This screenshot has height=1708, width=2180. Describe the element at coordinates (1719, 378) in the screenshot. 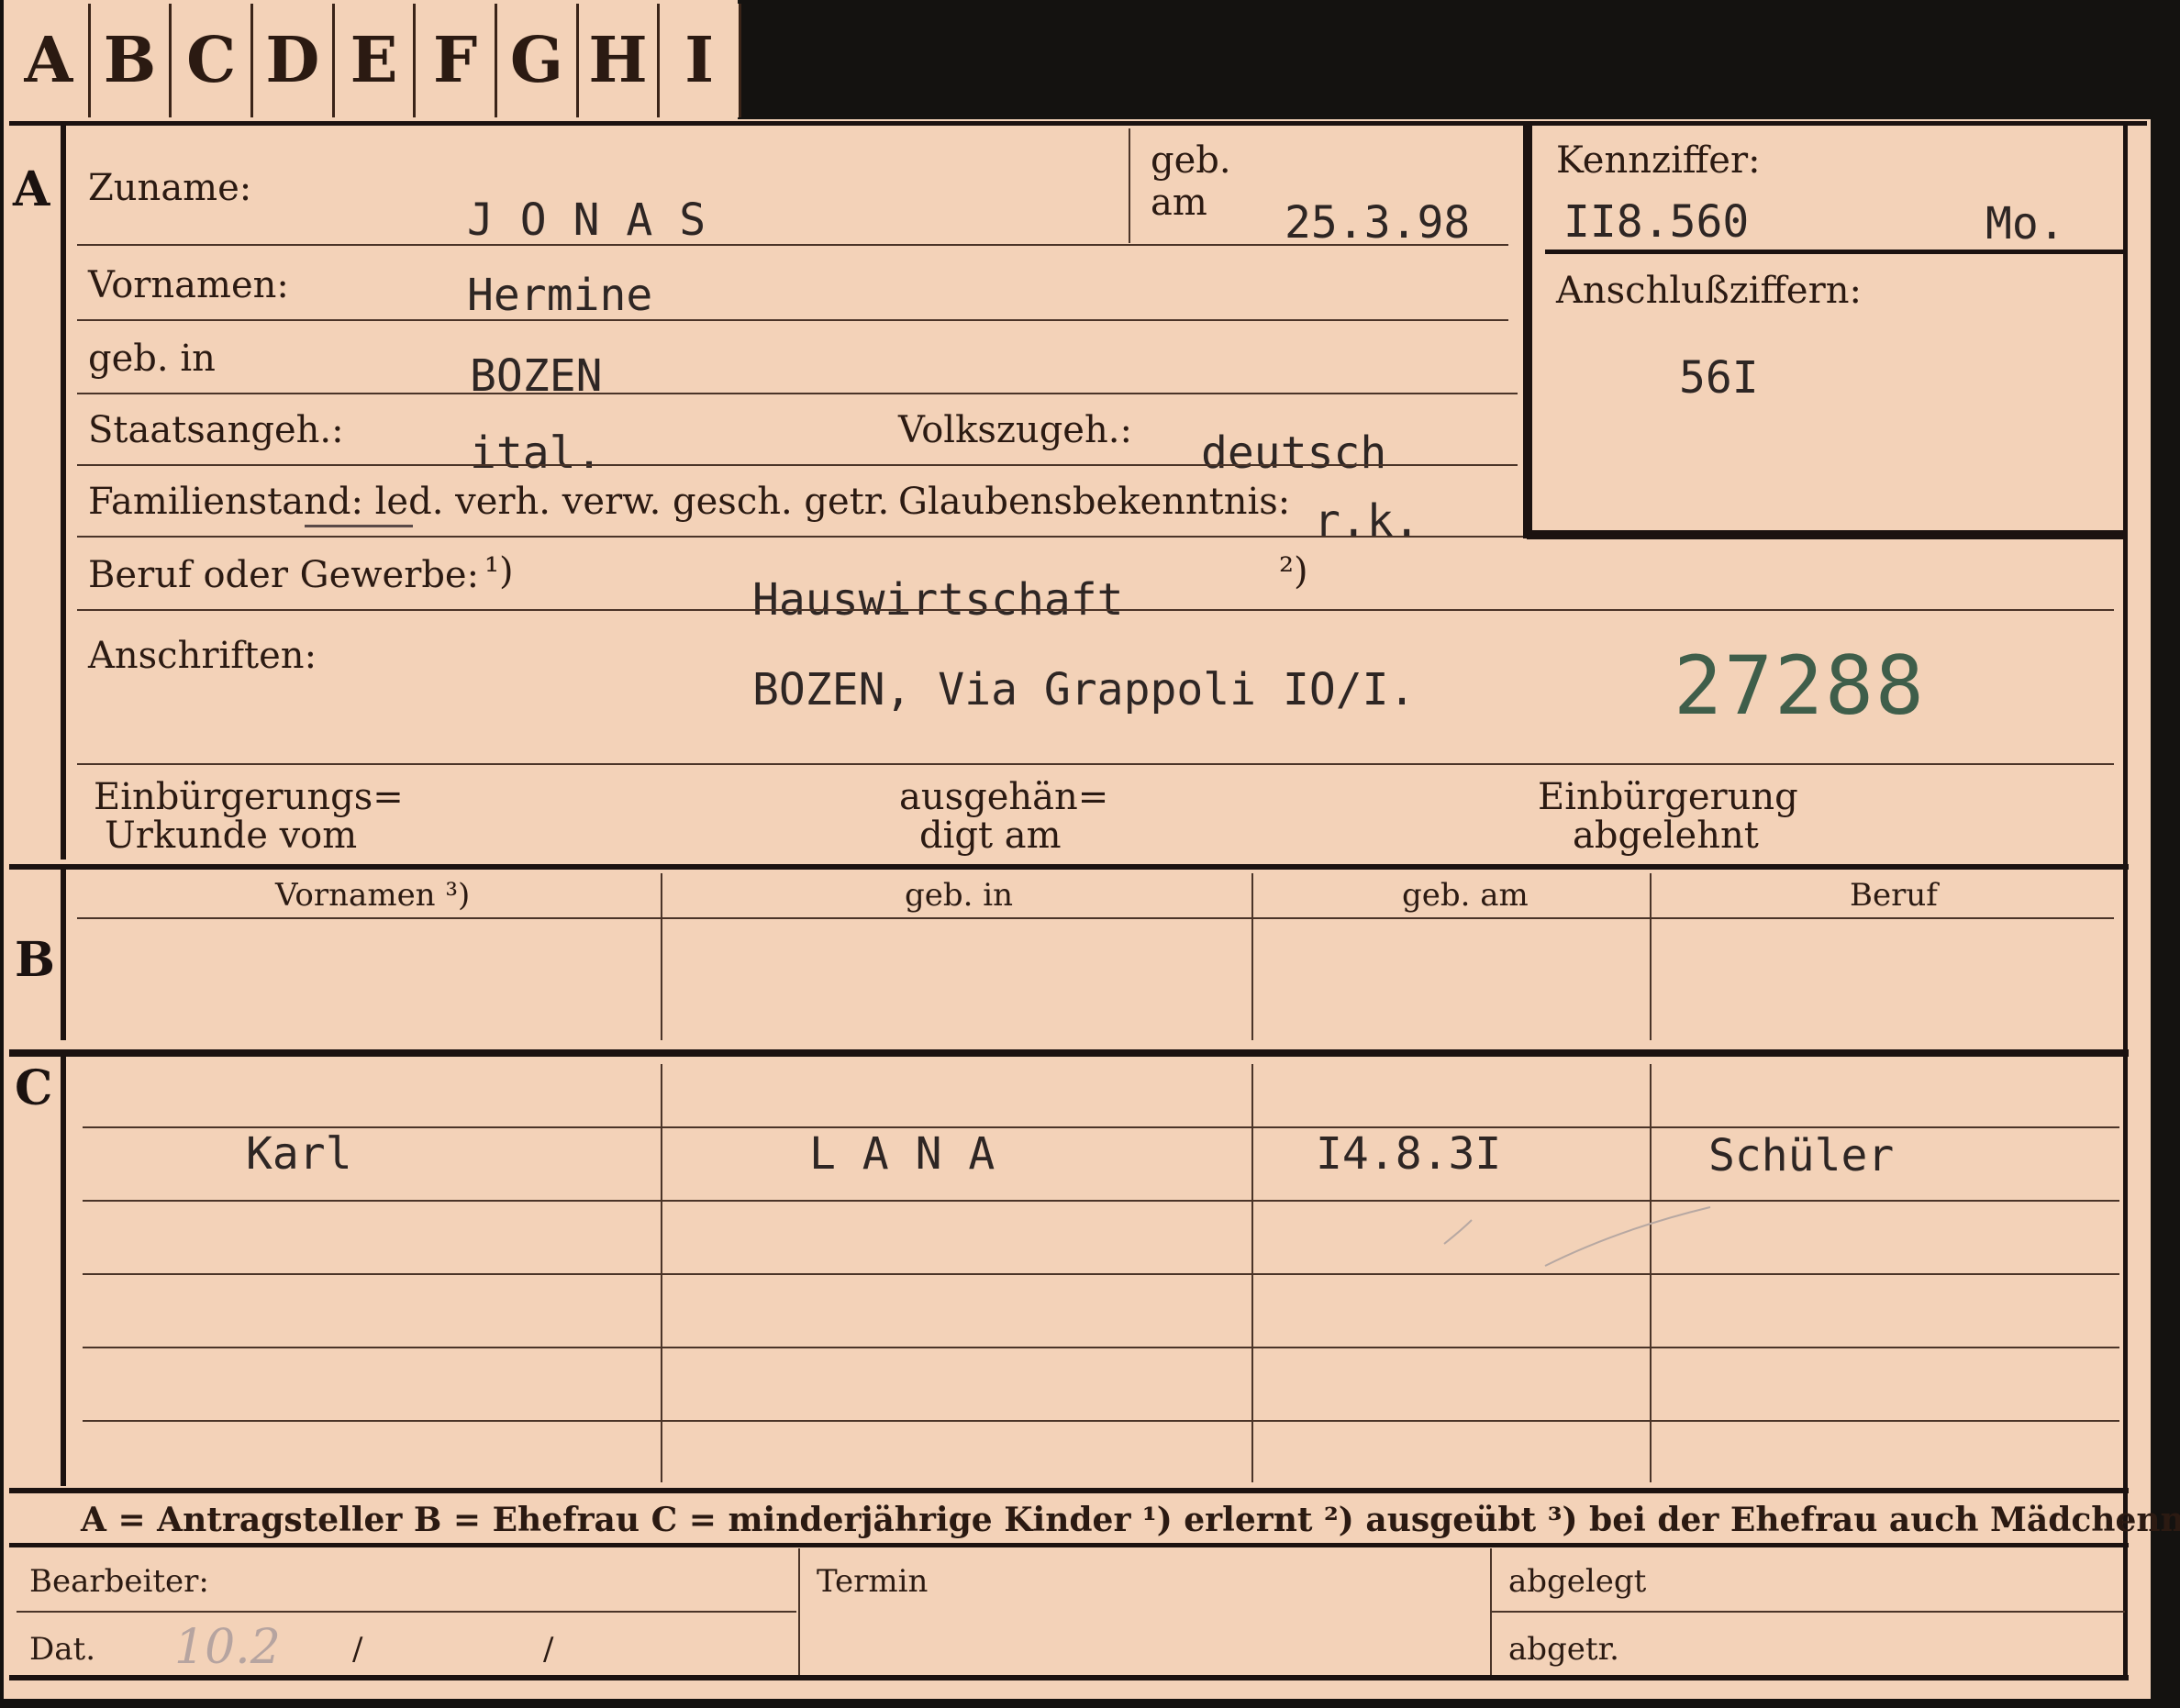

I see `anschlussziffer-value: 56I` at that location.